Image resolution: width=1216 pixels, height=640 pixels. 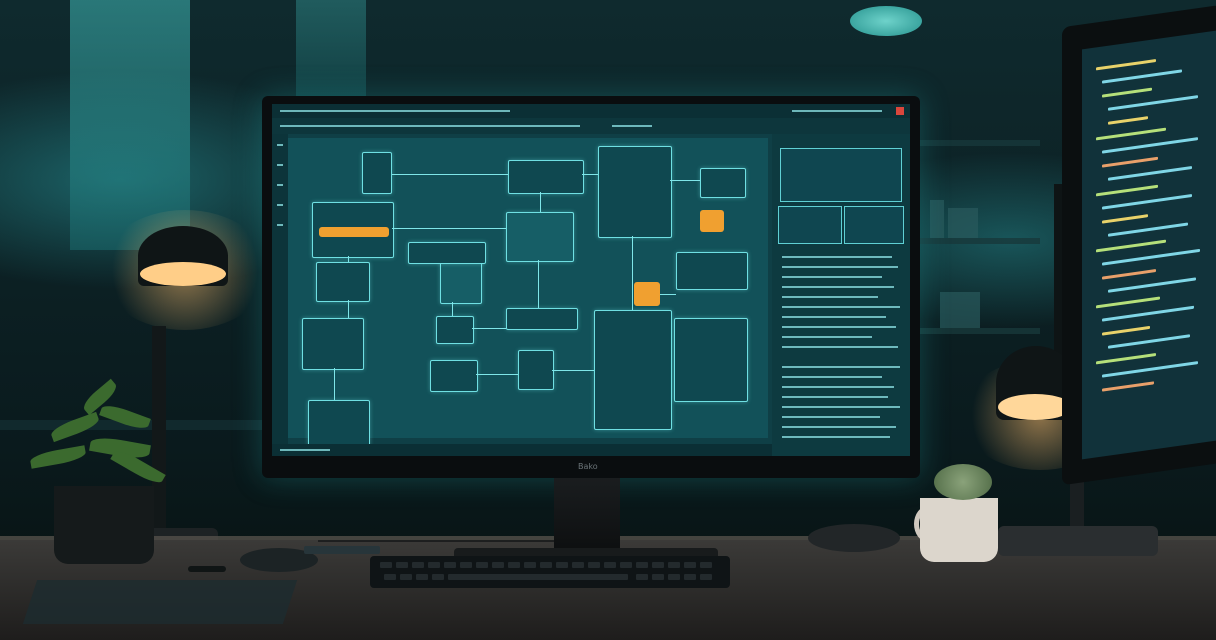 I want to click on paper-sheet, so click(x=160, y=602).